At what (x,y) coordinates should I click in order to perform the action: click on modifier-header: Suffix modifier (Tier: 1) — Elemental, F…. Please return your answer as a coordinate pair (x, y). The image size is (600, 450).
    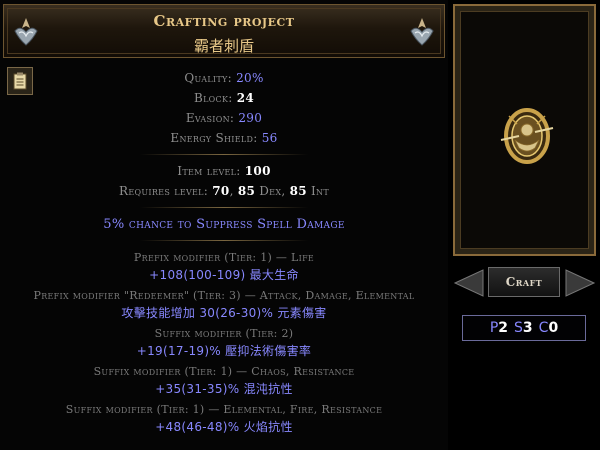
    Looking at the image, I should click on (224, 409).